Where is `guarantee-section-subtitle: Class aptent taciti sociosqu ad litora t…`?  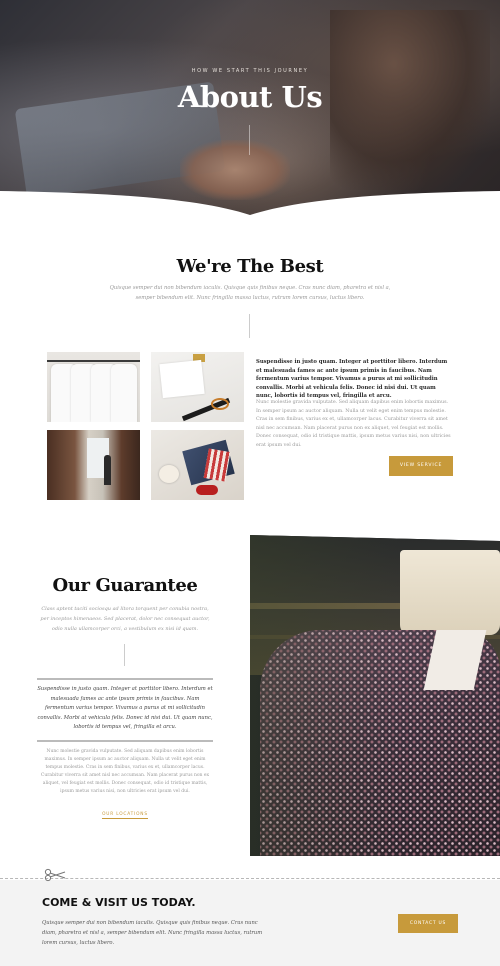
guarantee-section-subtitle: Class aptent taciti sociosqu ad litora t… is located at coordinates (125, 619).